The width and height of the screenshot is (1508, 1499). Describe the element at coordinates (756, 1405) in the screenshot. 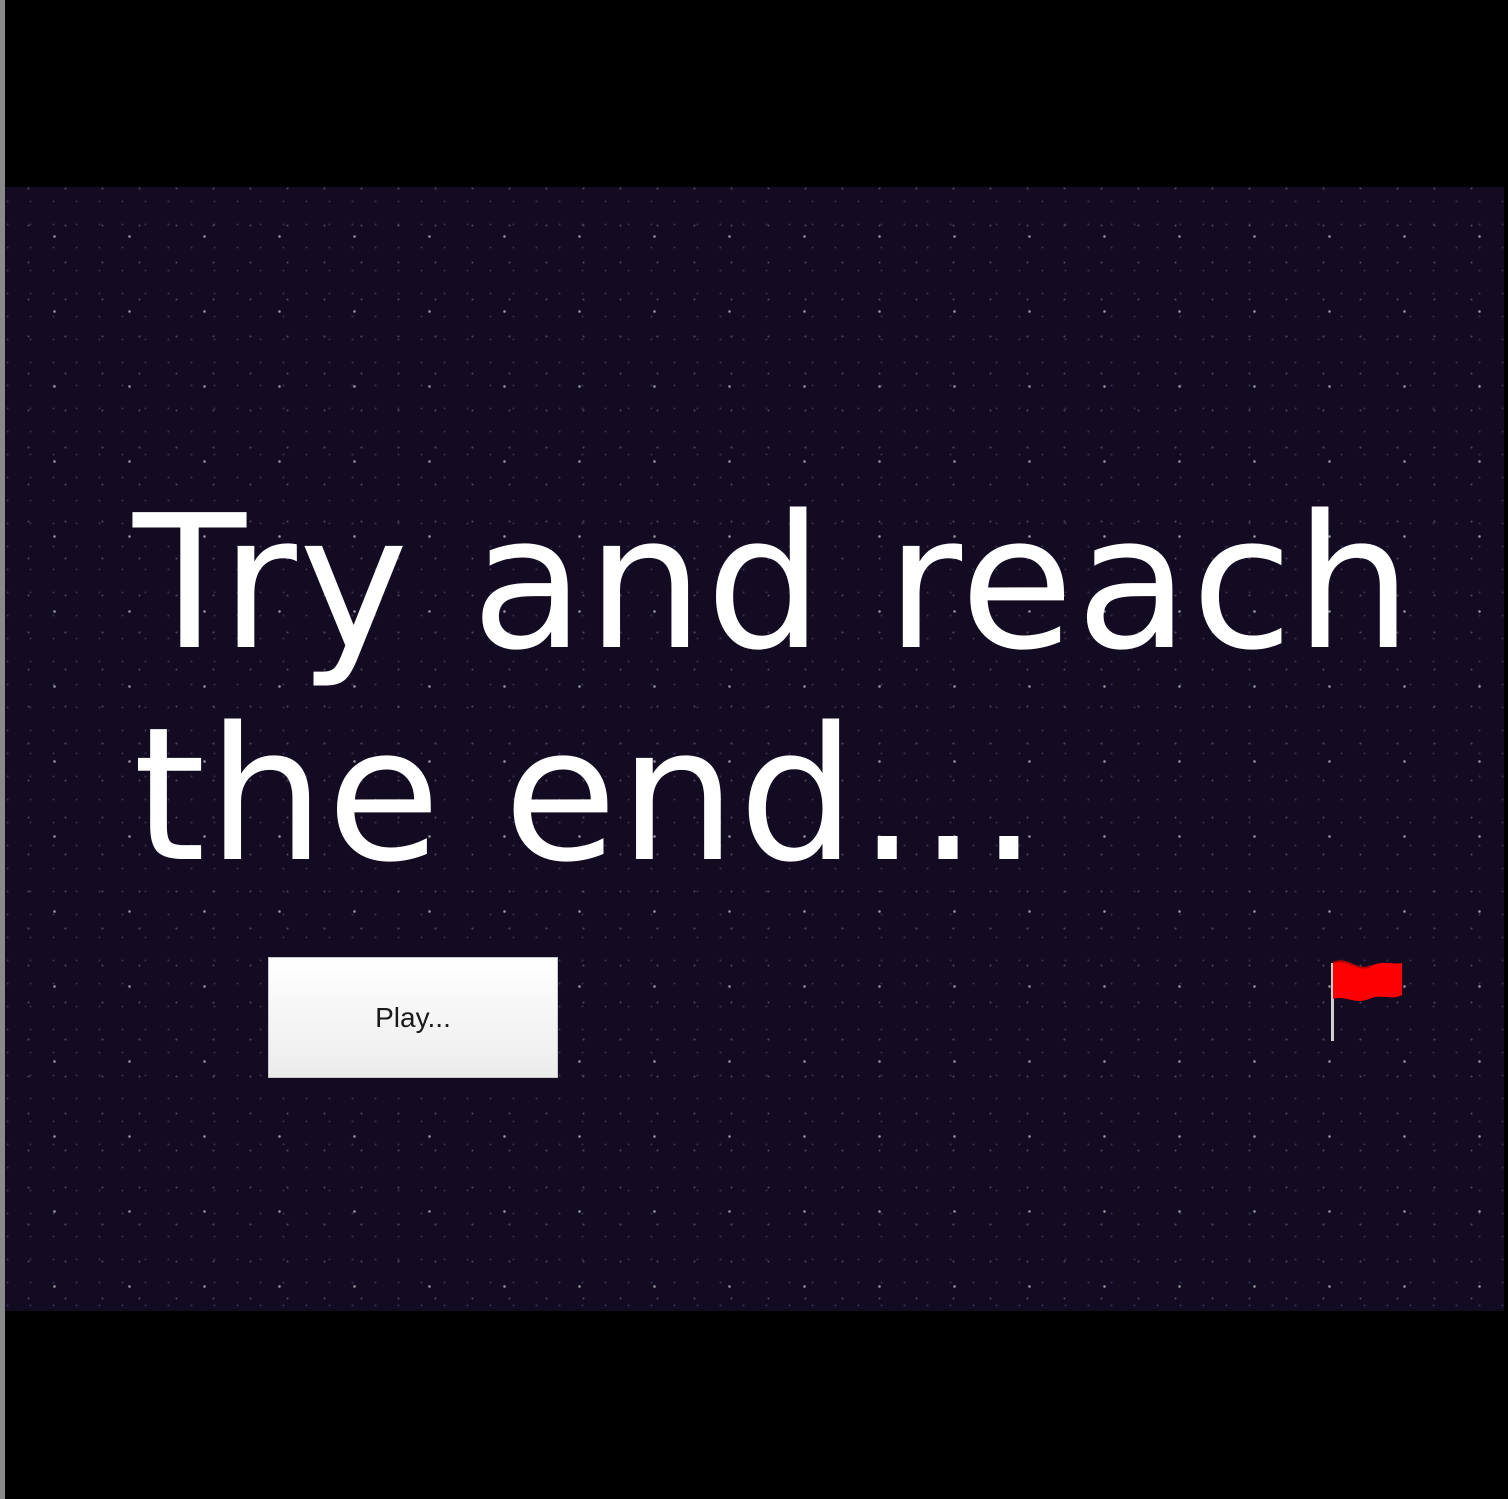

I see `letterbox-bottom` at that location.